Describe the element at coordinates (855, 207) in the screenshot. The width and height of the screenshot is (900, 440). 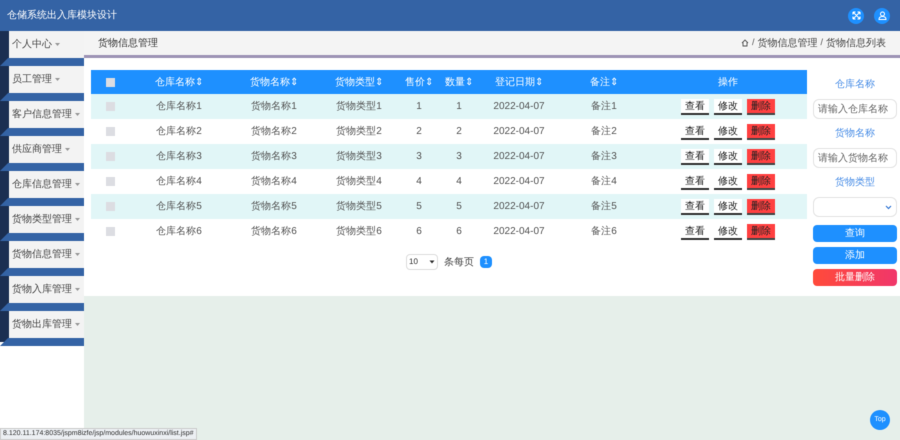
I see `type-select` at that location.